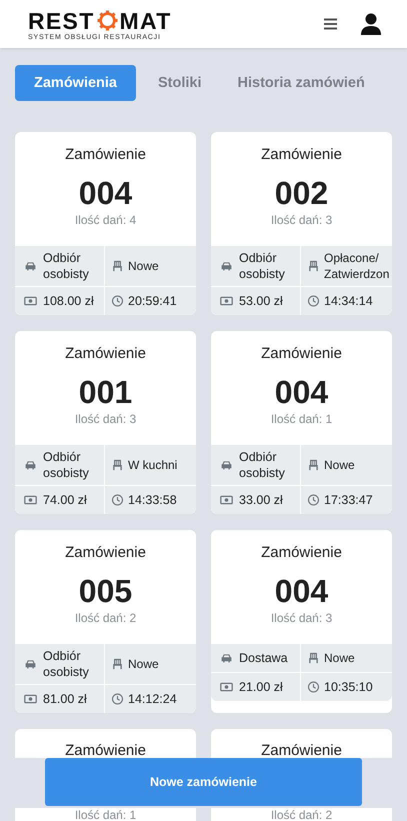 This screenshot has width=407, height=821. I want to click on order-time: 14:33:58, so click(152, 500).